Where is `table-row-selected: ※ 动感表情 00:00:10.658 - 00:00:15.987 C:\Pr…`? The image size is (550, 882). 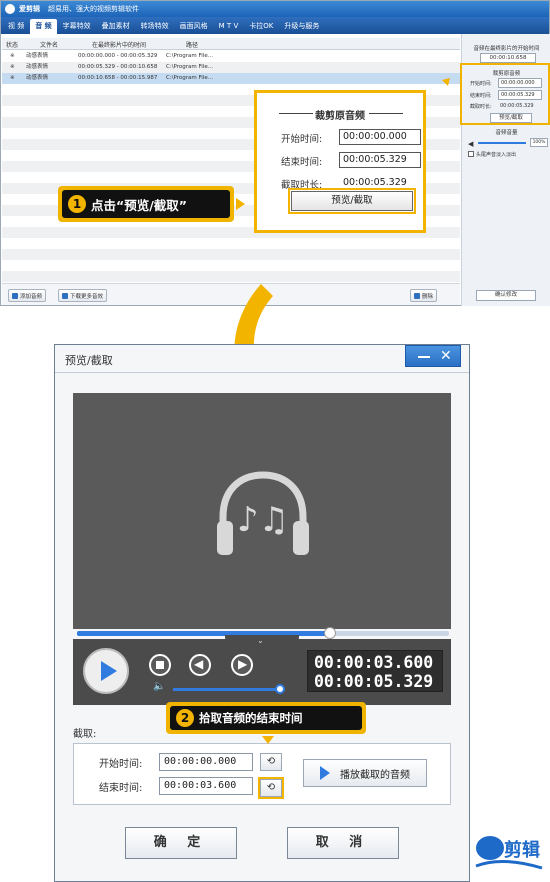
table-row-selected: ※ 动感表情 00:00:10.658 - 00:00:15.987 C:\Pr… is located at coordinates (231, 78).